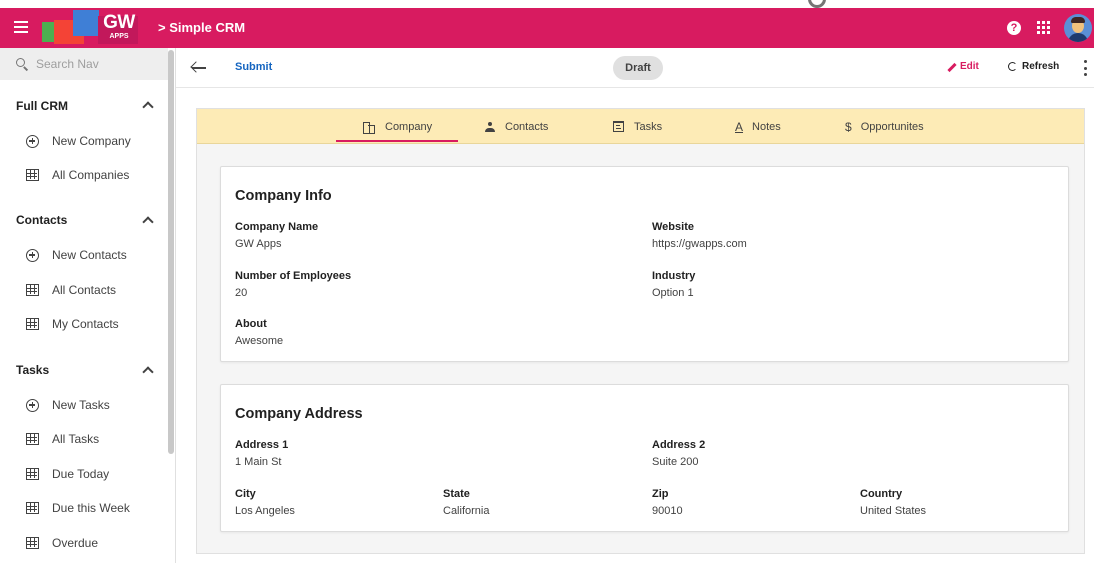  I want to click on city-label: City, so click(245, 494).